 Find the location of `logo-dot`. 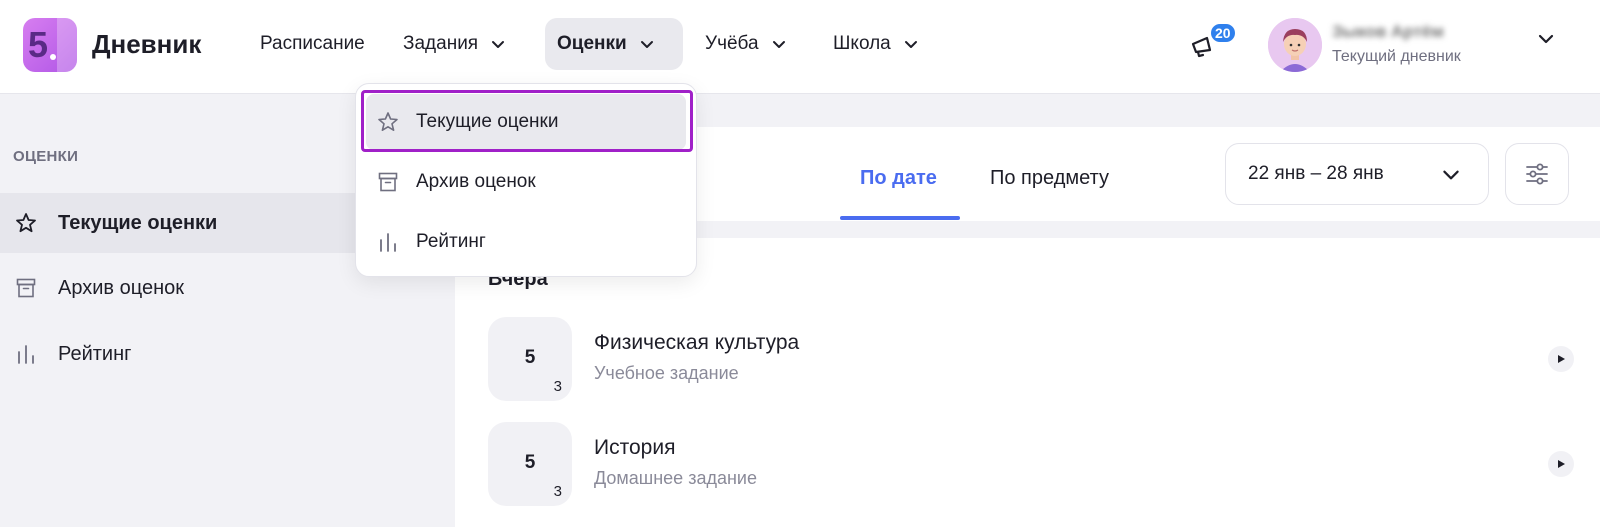

logo-dot is located at coordinates (53, 57).